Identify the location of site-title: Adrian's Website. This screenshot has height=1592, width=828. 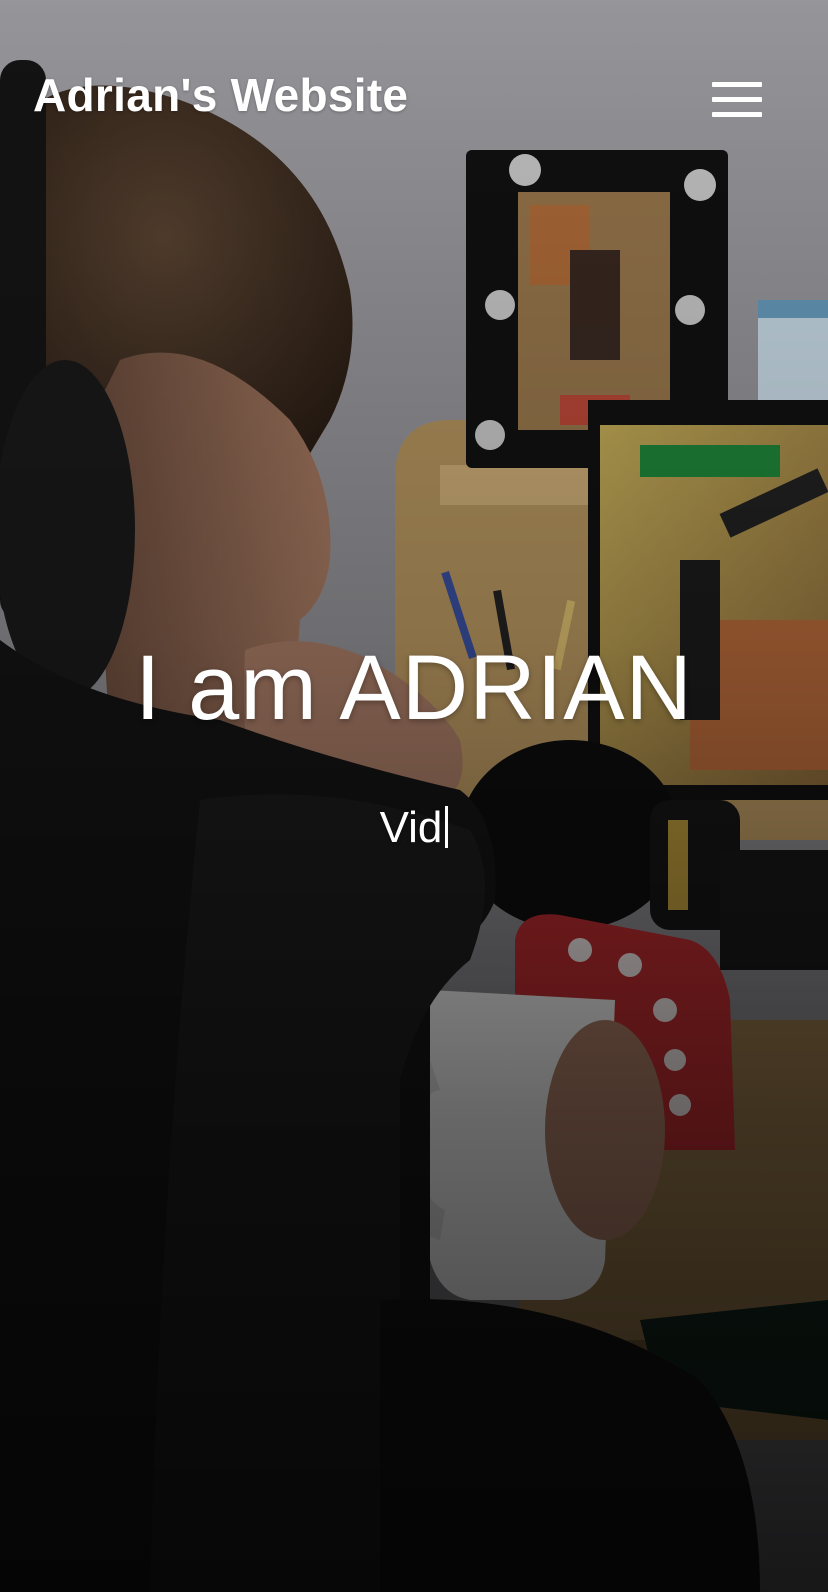
(220, 95).